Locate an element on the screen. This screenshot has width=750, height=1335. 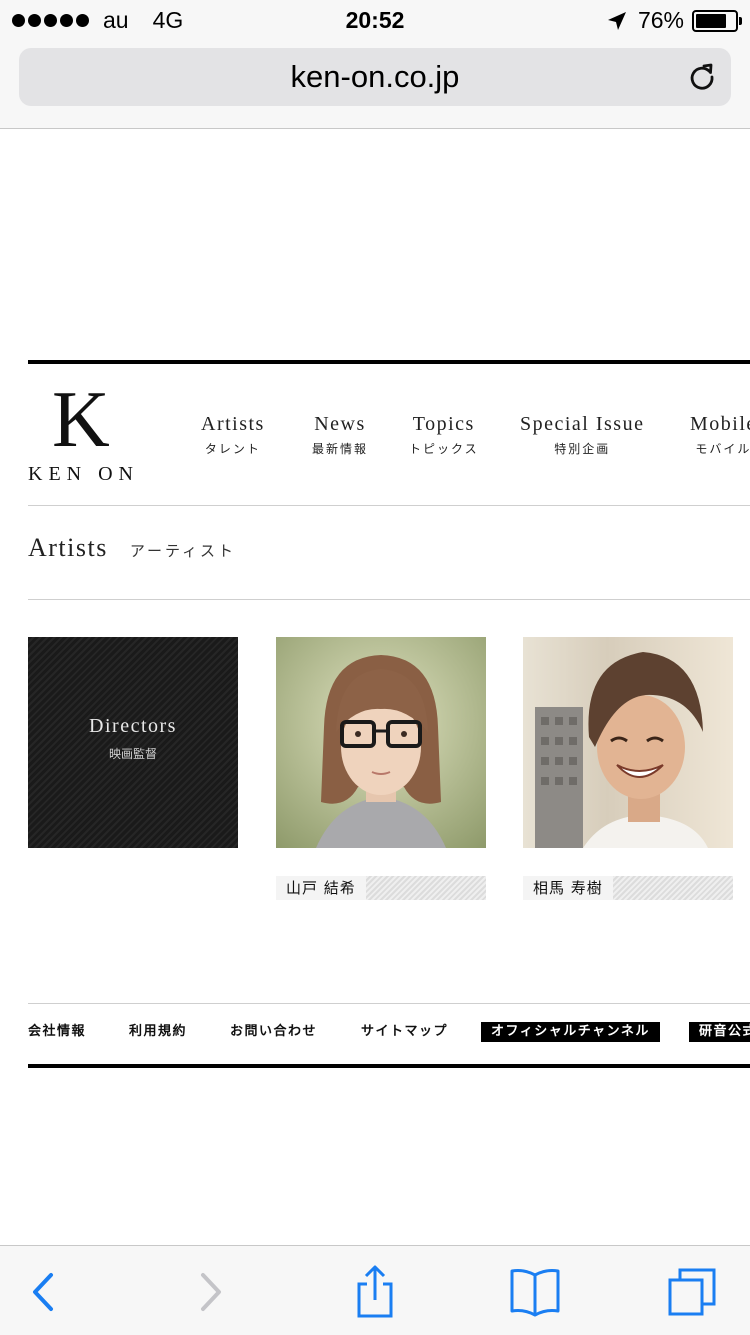
url-text: ken-on.co.jp is located at coordinates (375, 77).